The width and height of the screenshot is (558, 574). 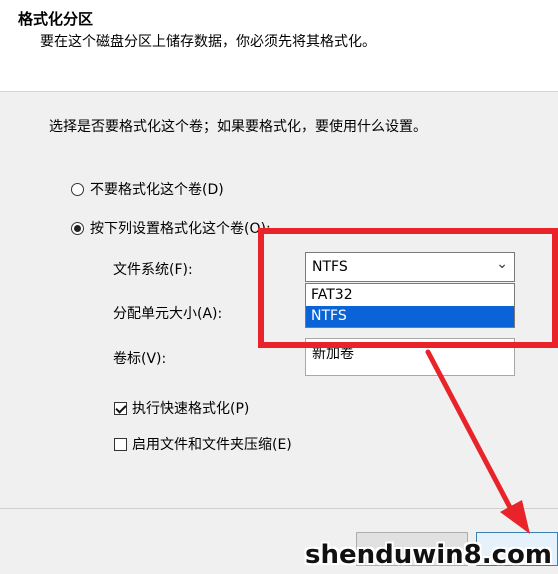 I want to click on radio-no-format-label: 不要格式化这个卷(D), so click(x=157, y=190).